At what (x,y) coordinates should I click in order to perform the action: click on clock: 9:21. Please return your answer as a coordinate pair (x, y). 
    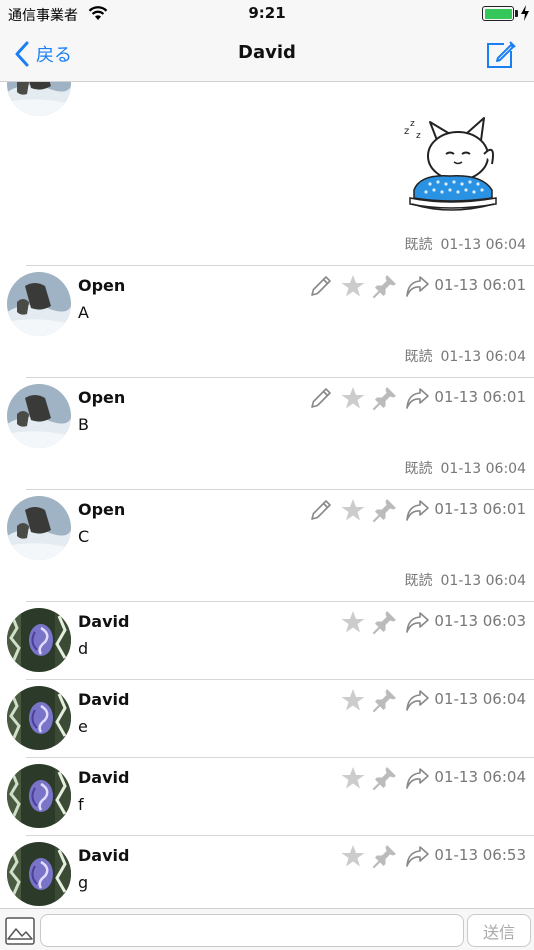
    Looking at the image, I should click on (267, 13).